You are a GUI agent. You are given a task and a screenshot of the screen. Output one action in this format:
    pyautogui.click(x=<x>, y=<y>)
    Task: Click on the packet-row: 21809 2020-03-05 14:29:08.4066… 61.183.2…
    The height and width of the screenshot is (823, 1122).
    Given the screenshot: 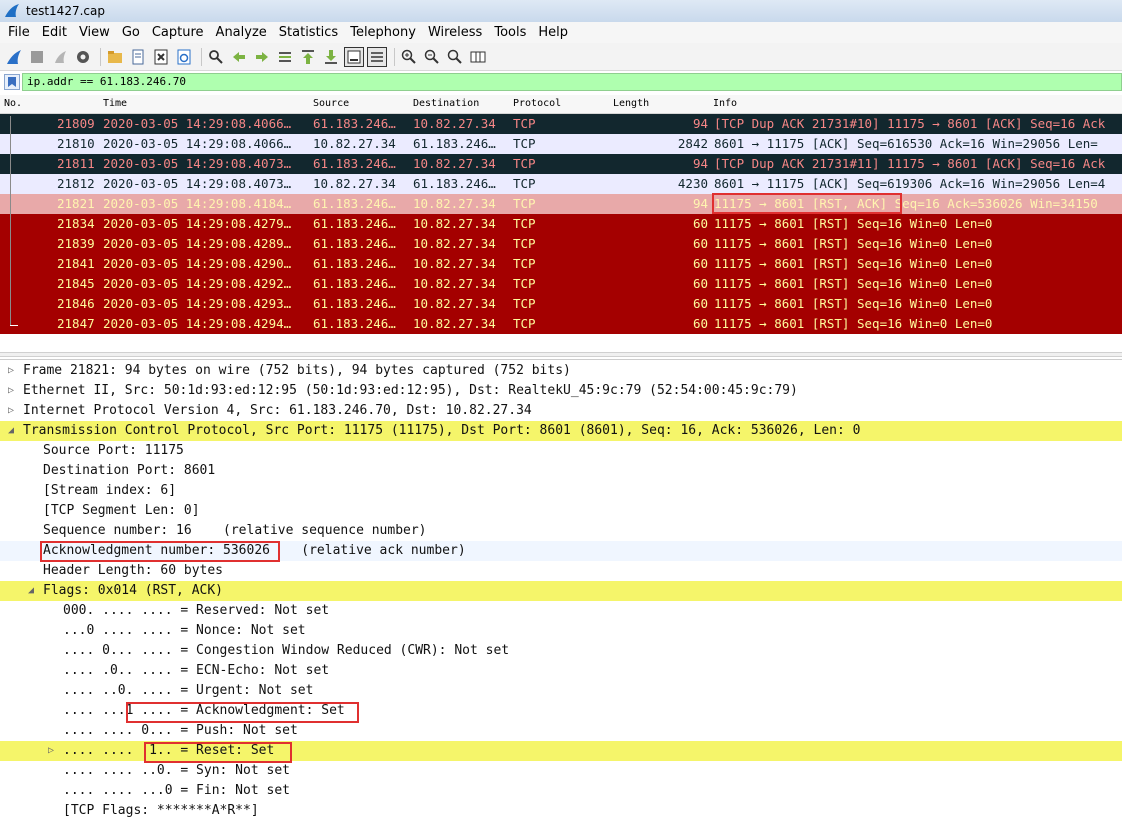 What is the action you would take?
    pyautogui.click(x=561, y=124)
    